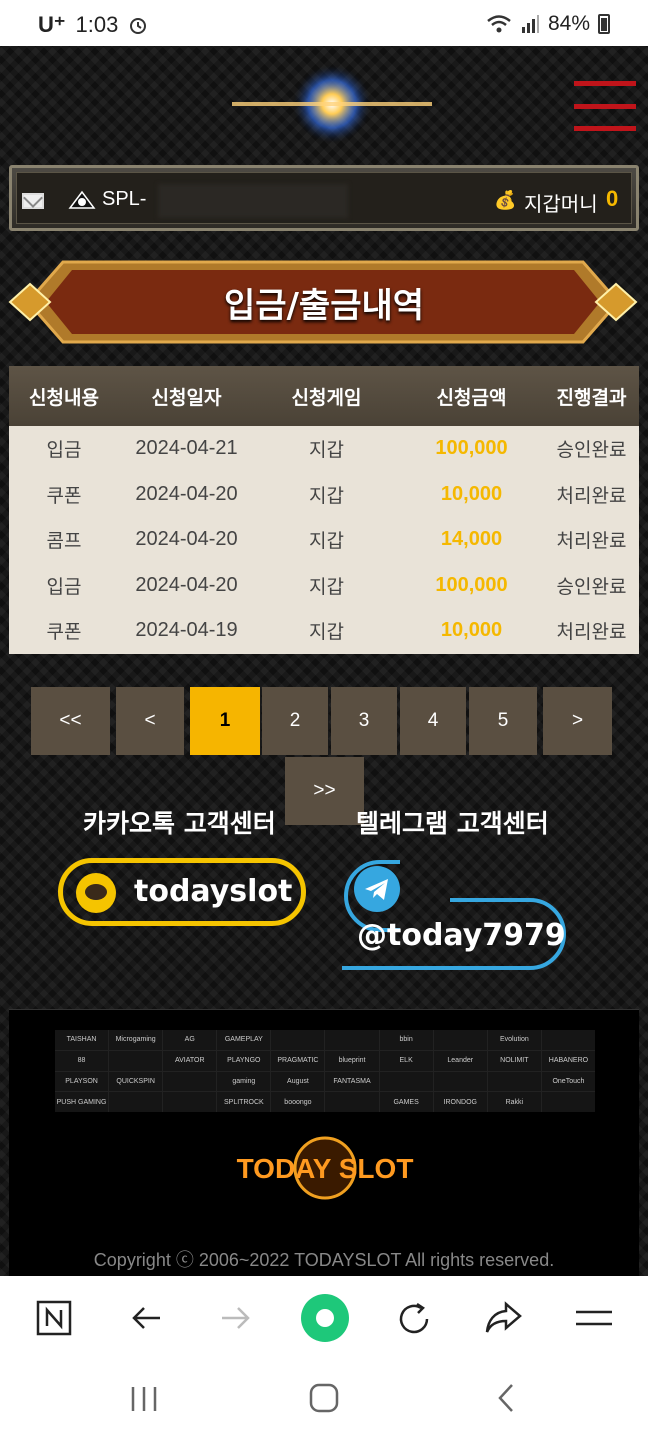  Describe the element at coordinates (324, 791) in the screenshot. I see `page-last-button: >>` at that location.